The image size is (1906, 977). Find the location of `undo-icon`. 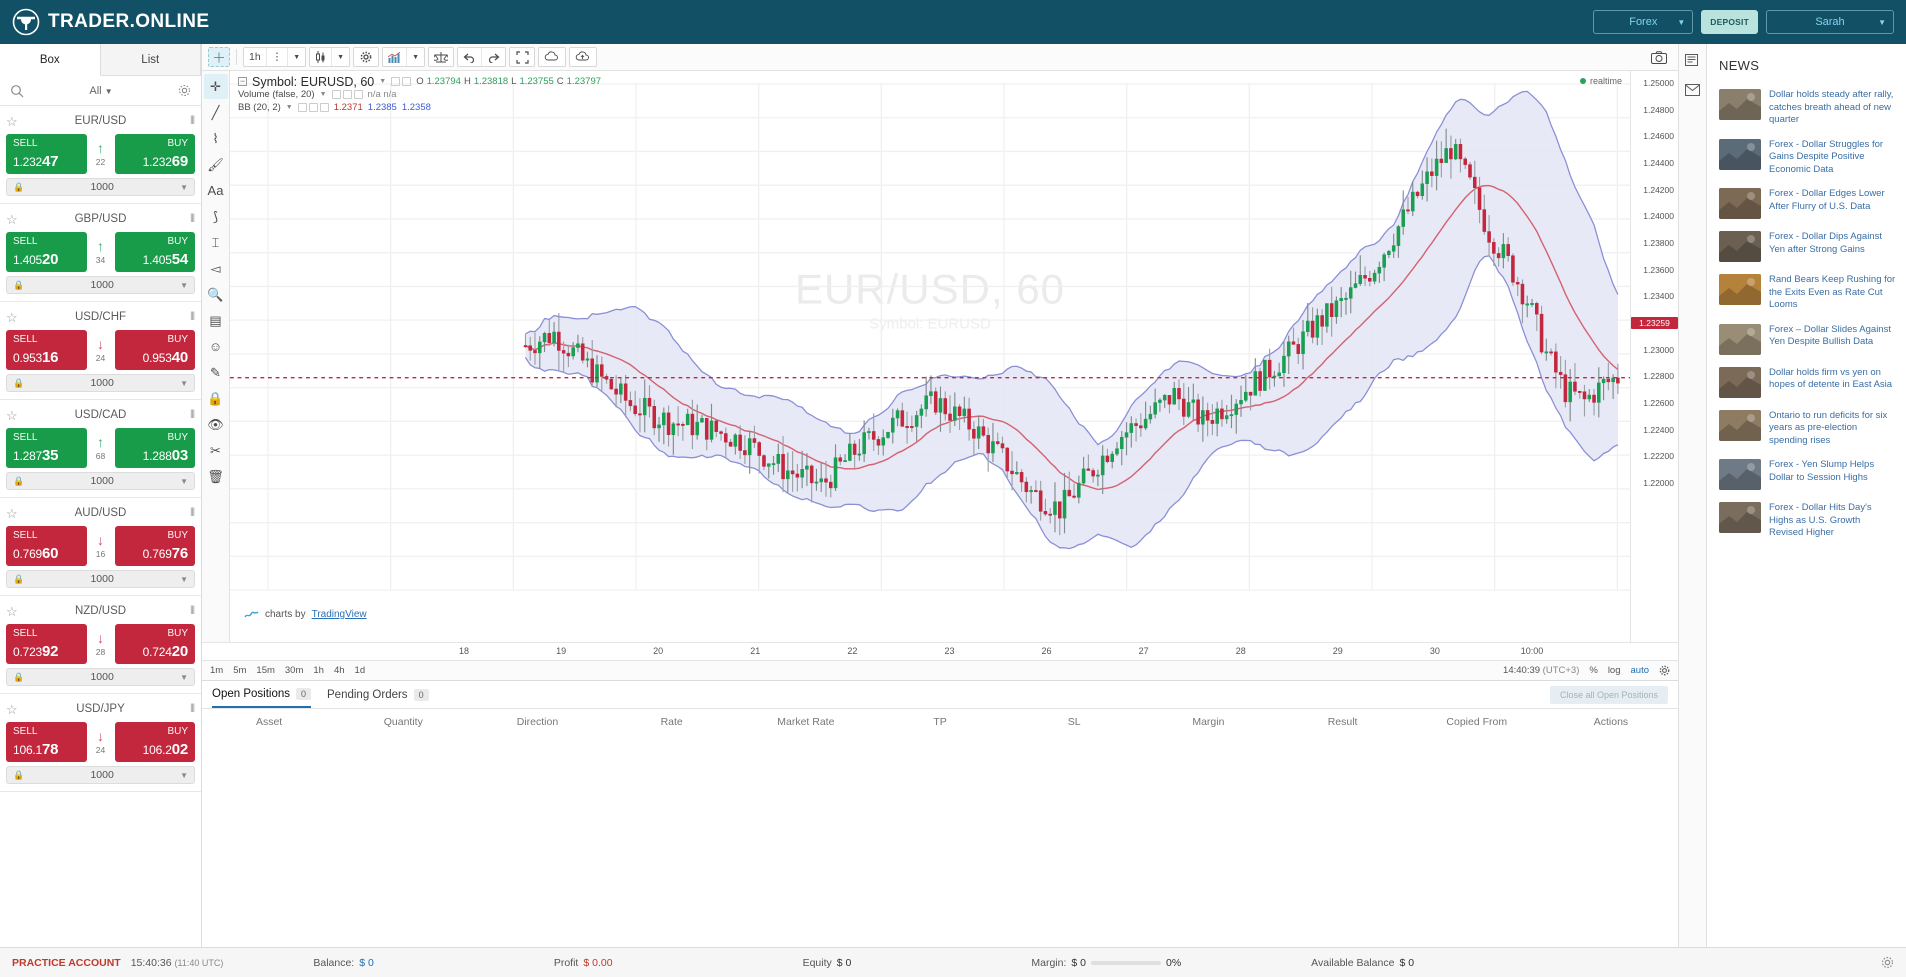

undo-icon is located at coordinates (469, 57).